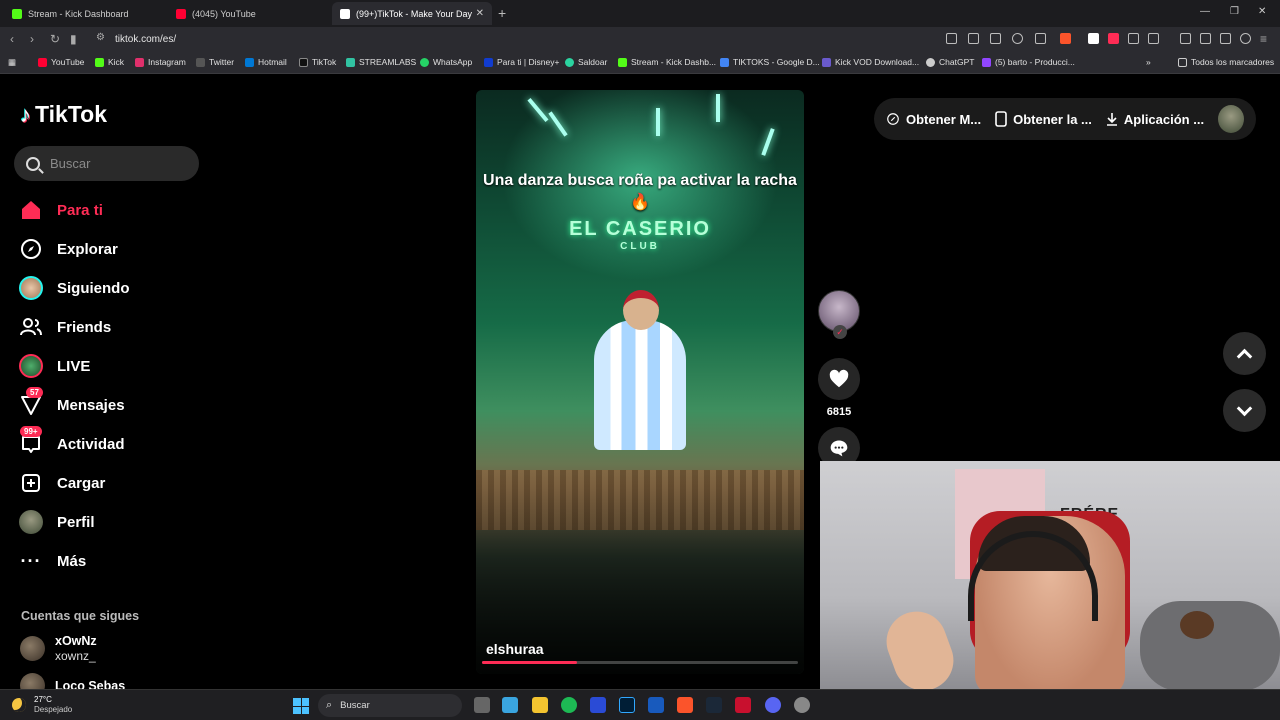 The height and width of the screenshot is (720, 1280). What do you see at coordinates (1065, 38) in the screenshot?
I see `brave-shield-icon` at bounding box center [1065, 38].